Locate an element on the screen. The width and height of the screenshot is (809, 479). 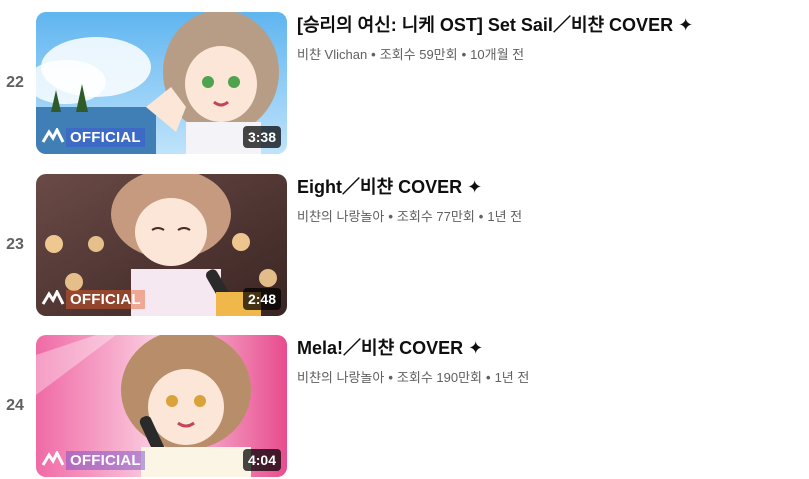
upload-age: 10개월 전 is located at coordinates (497, 54).